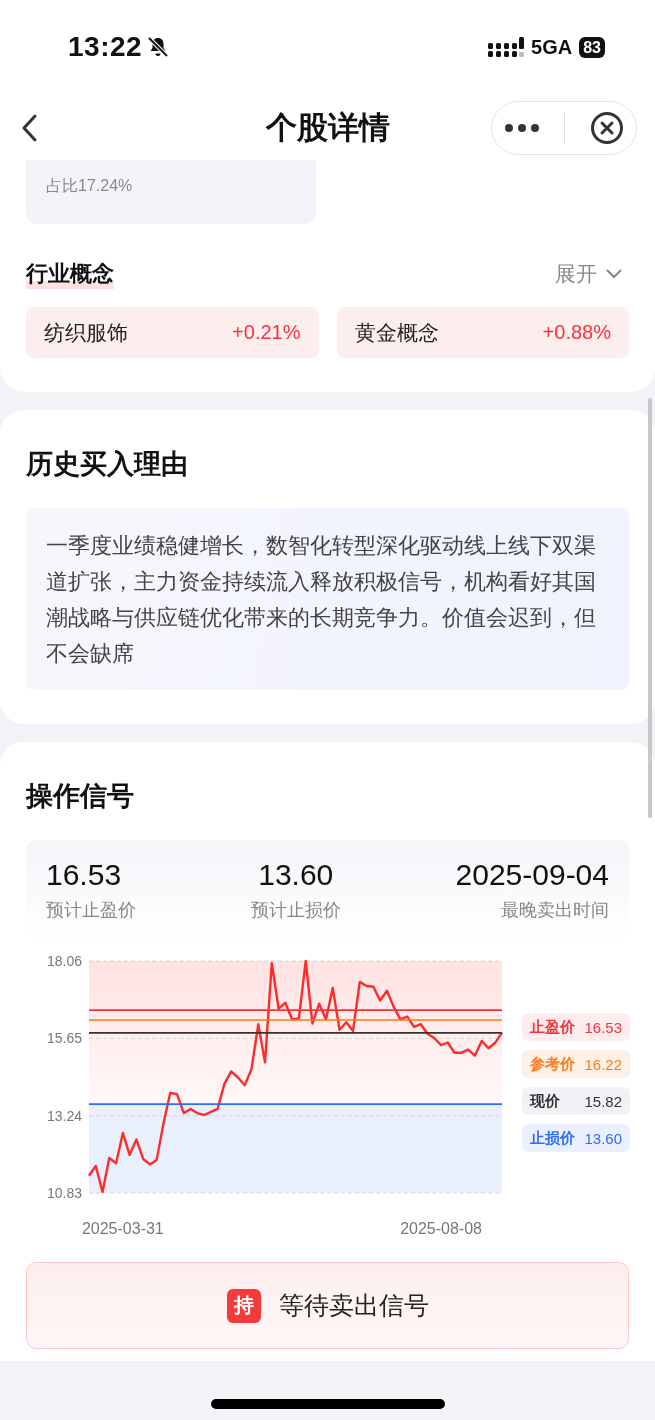  What do you see at coordinates (65, 961) in the screenshot?
I see `axis-label: 18.06` at bounding box center [65, 961].